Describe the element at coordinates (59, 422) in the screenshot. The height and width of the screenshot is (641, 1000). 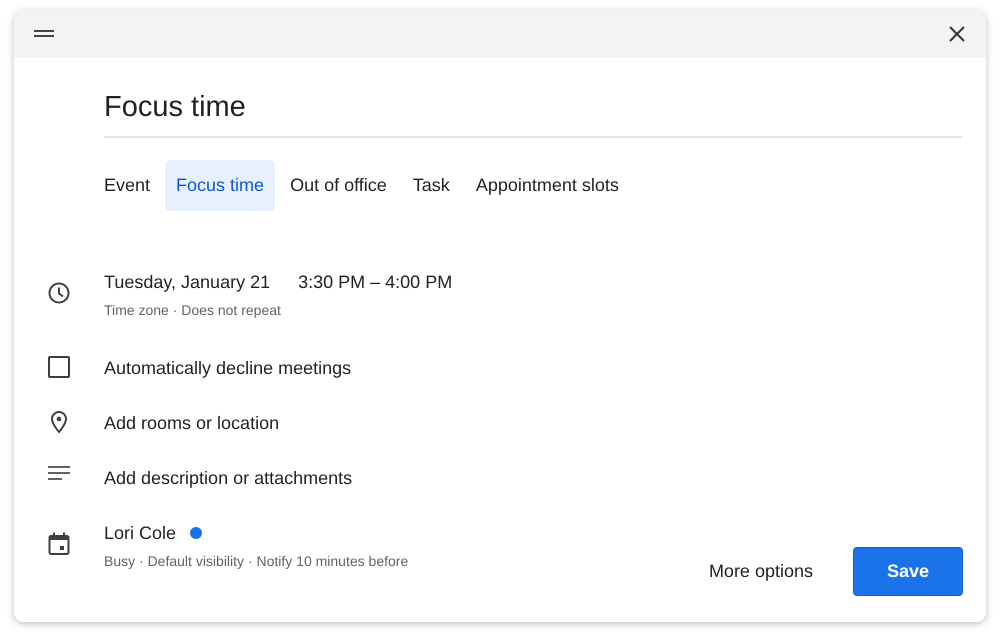
I see `location-pin-icon` at that location.